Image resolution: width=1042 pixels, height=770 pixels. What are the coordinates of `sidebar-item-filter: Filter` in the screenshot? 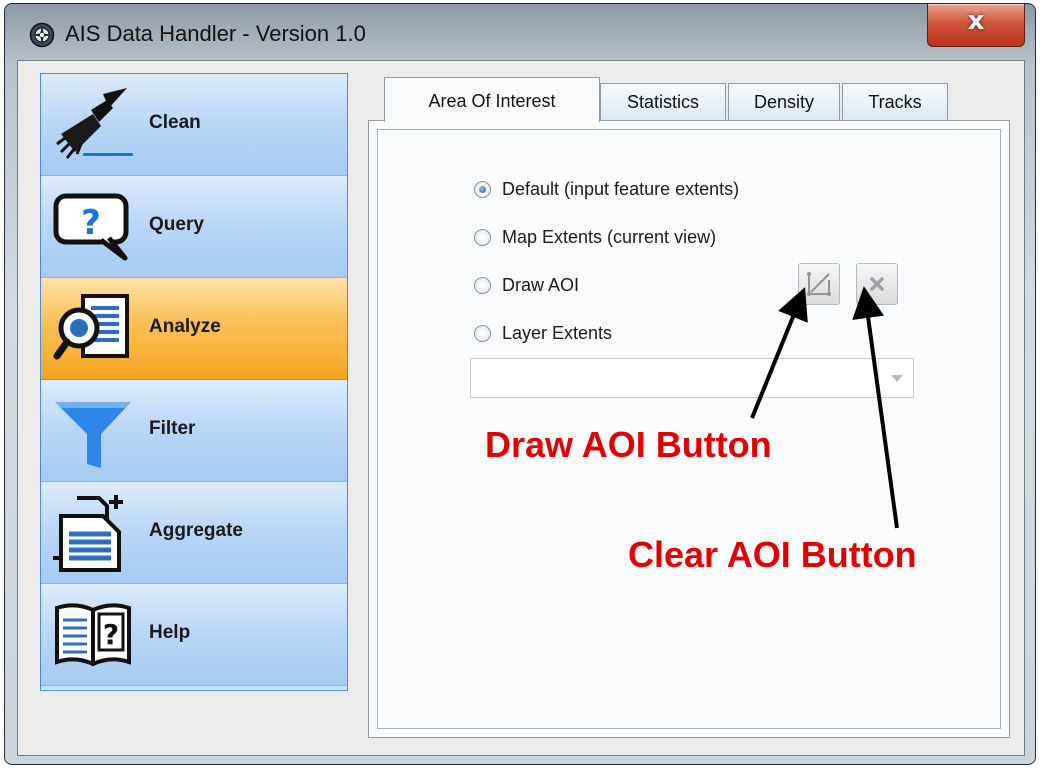 It's located at (194, 431).